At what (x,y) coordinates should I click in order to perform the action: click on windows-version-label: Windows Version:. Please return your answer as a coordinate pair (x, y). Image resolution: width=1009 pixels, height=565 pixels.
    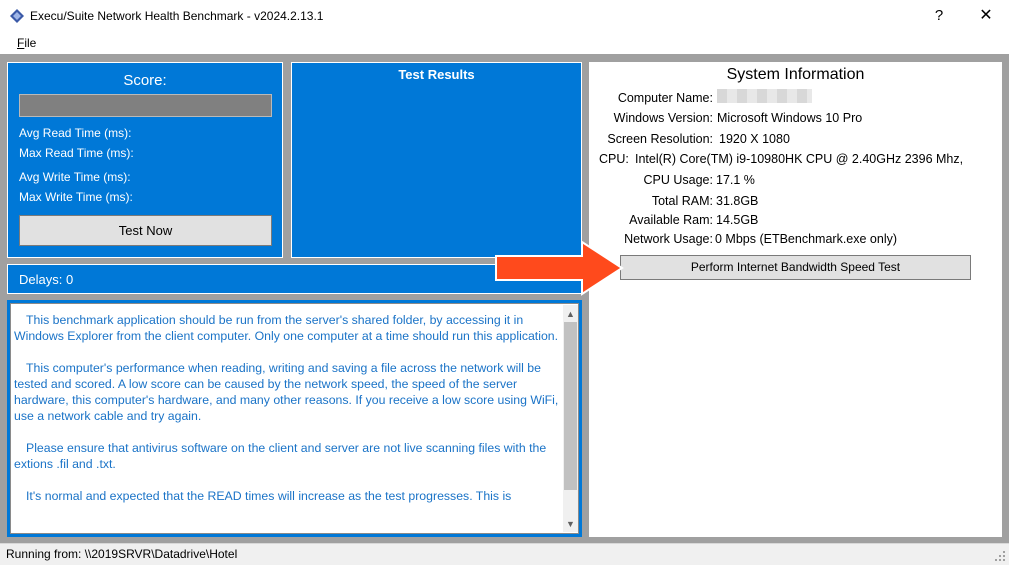
    Looking at the image, I should click on (663, 118).